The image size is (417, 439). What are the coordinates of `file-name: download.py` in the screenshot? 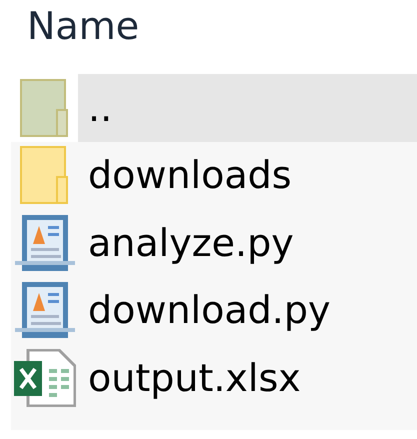 It's located at (209, 310).